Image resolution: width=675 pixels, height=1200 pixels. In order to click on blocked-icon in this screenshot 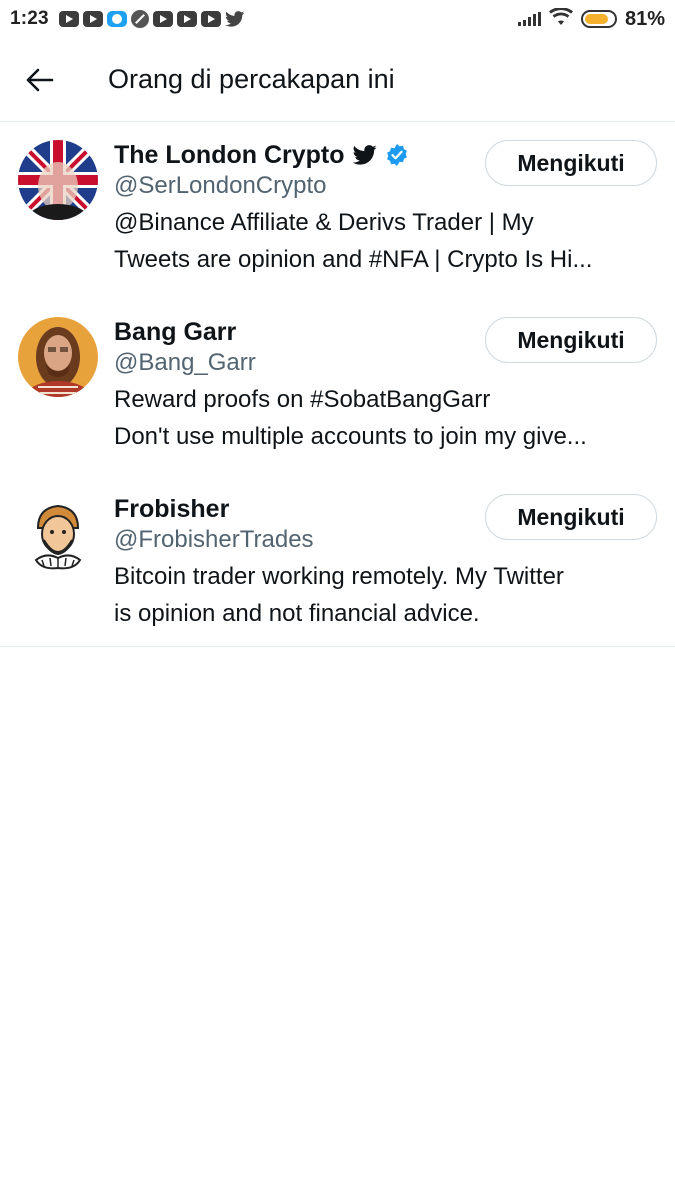, I will do `click(139, 19)`.